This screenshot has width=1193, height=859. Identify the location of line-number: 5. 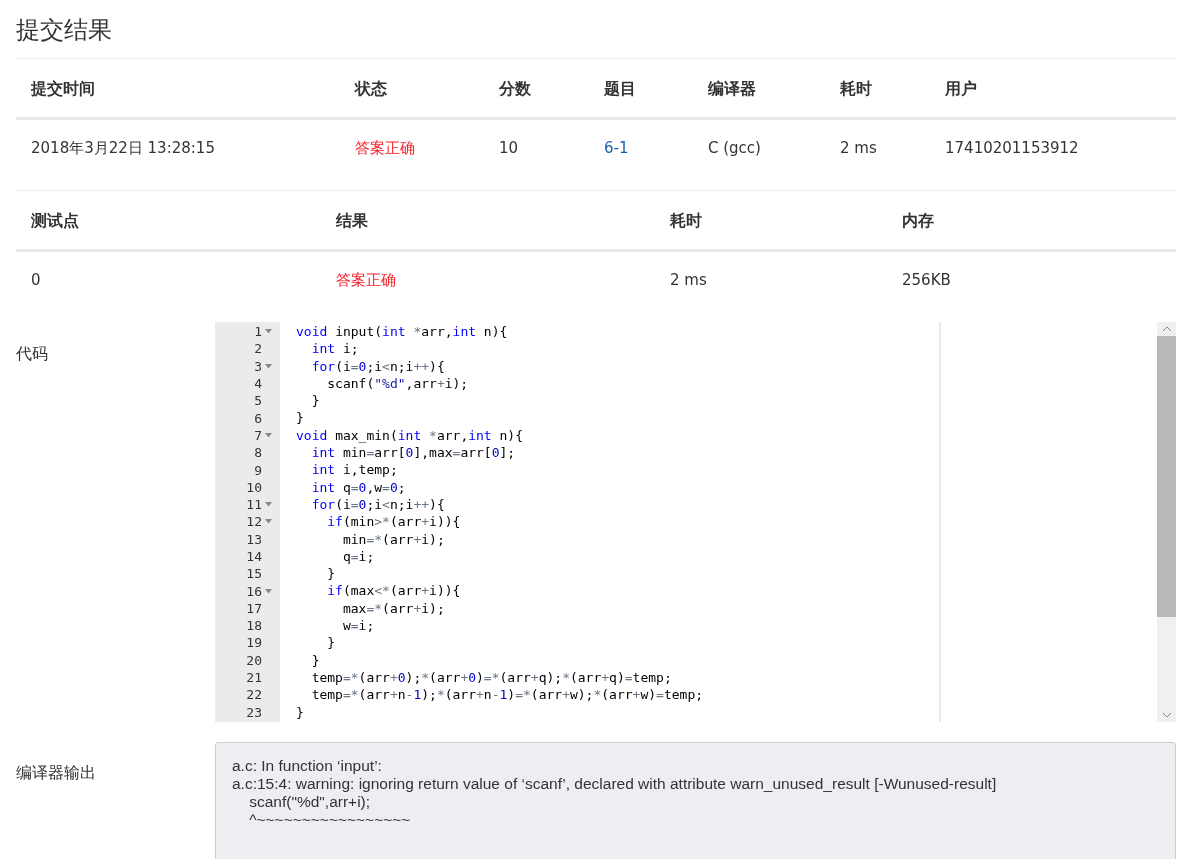
(258, 401).